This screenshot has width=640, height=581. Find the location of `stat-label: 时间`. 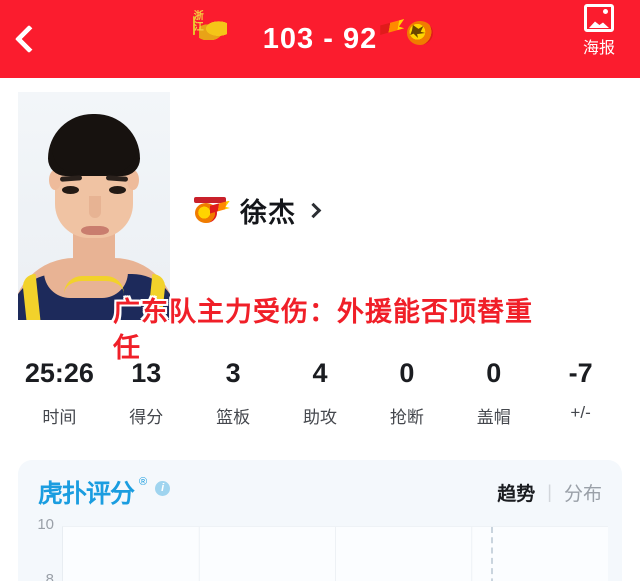

stat-label: 时间 is located at coordinates (59, 417).